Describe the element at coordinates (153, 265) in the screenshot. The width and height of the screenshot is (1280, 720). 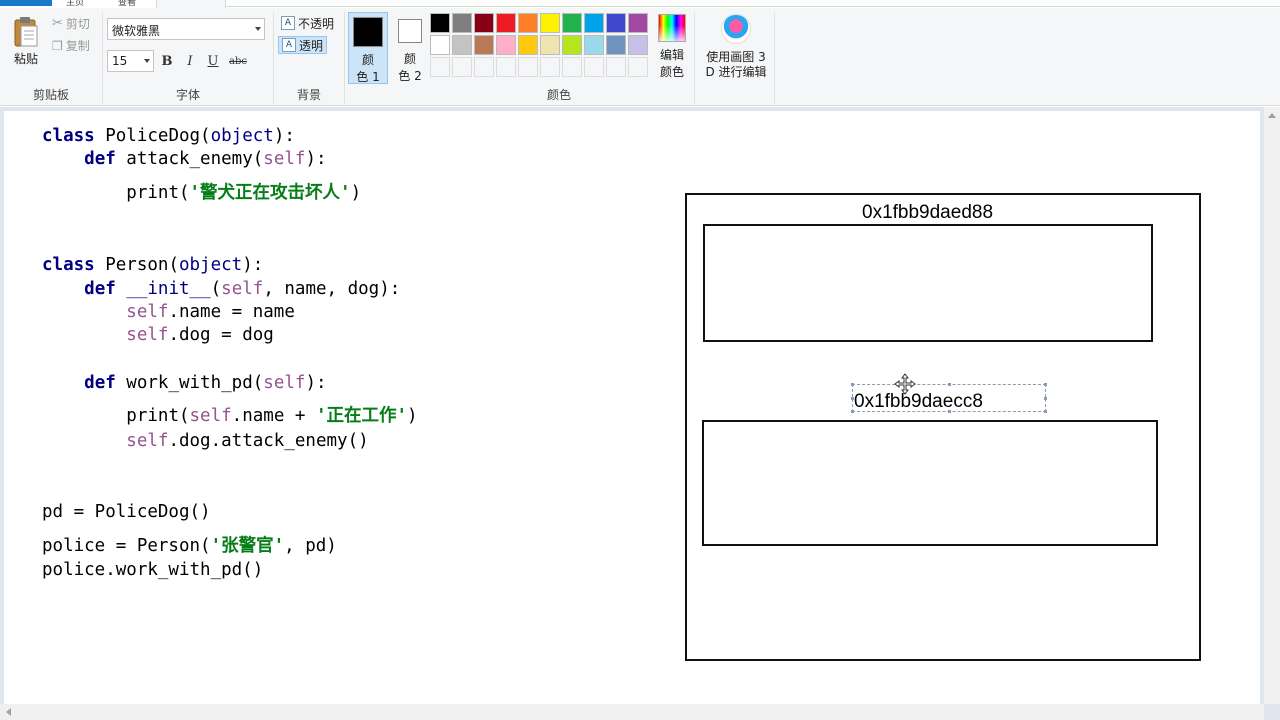
I see `code-line: class Person(object):` at that location.